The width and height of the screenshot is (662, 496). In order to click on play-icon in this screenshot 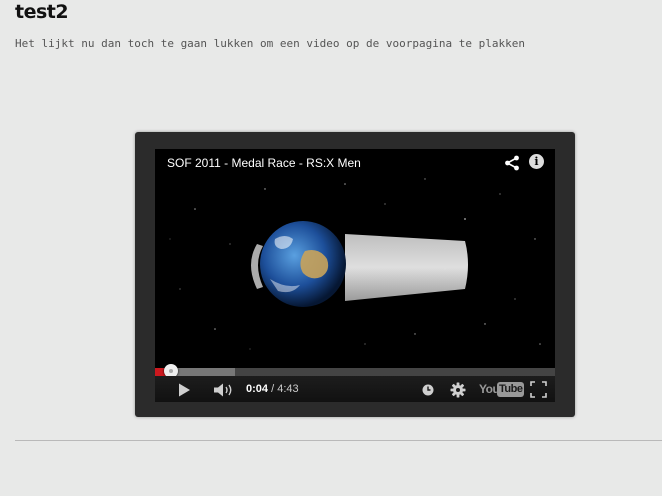, I will do `click(184, 390)`.